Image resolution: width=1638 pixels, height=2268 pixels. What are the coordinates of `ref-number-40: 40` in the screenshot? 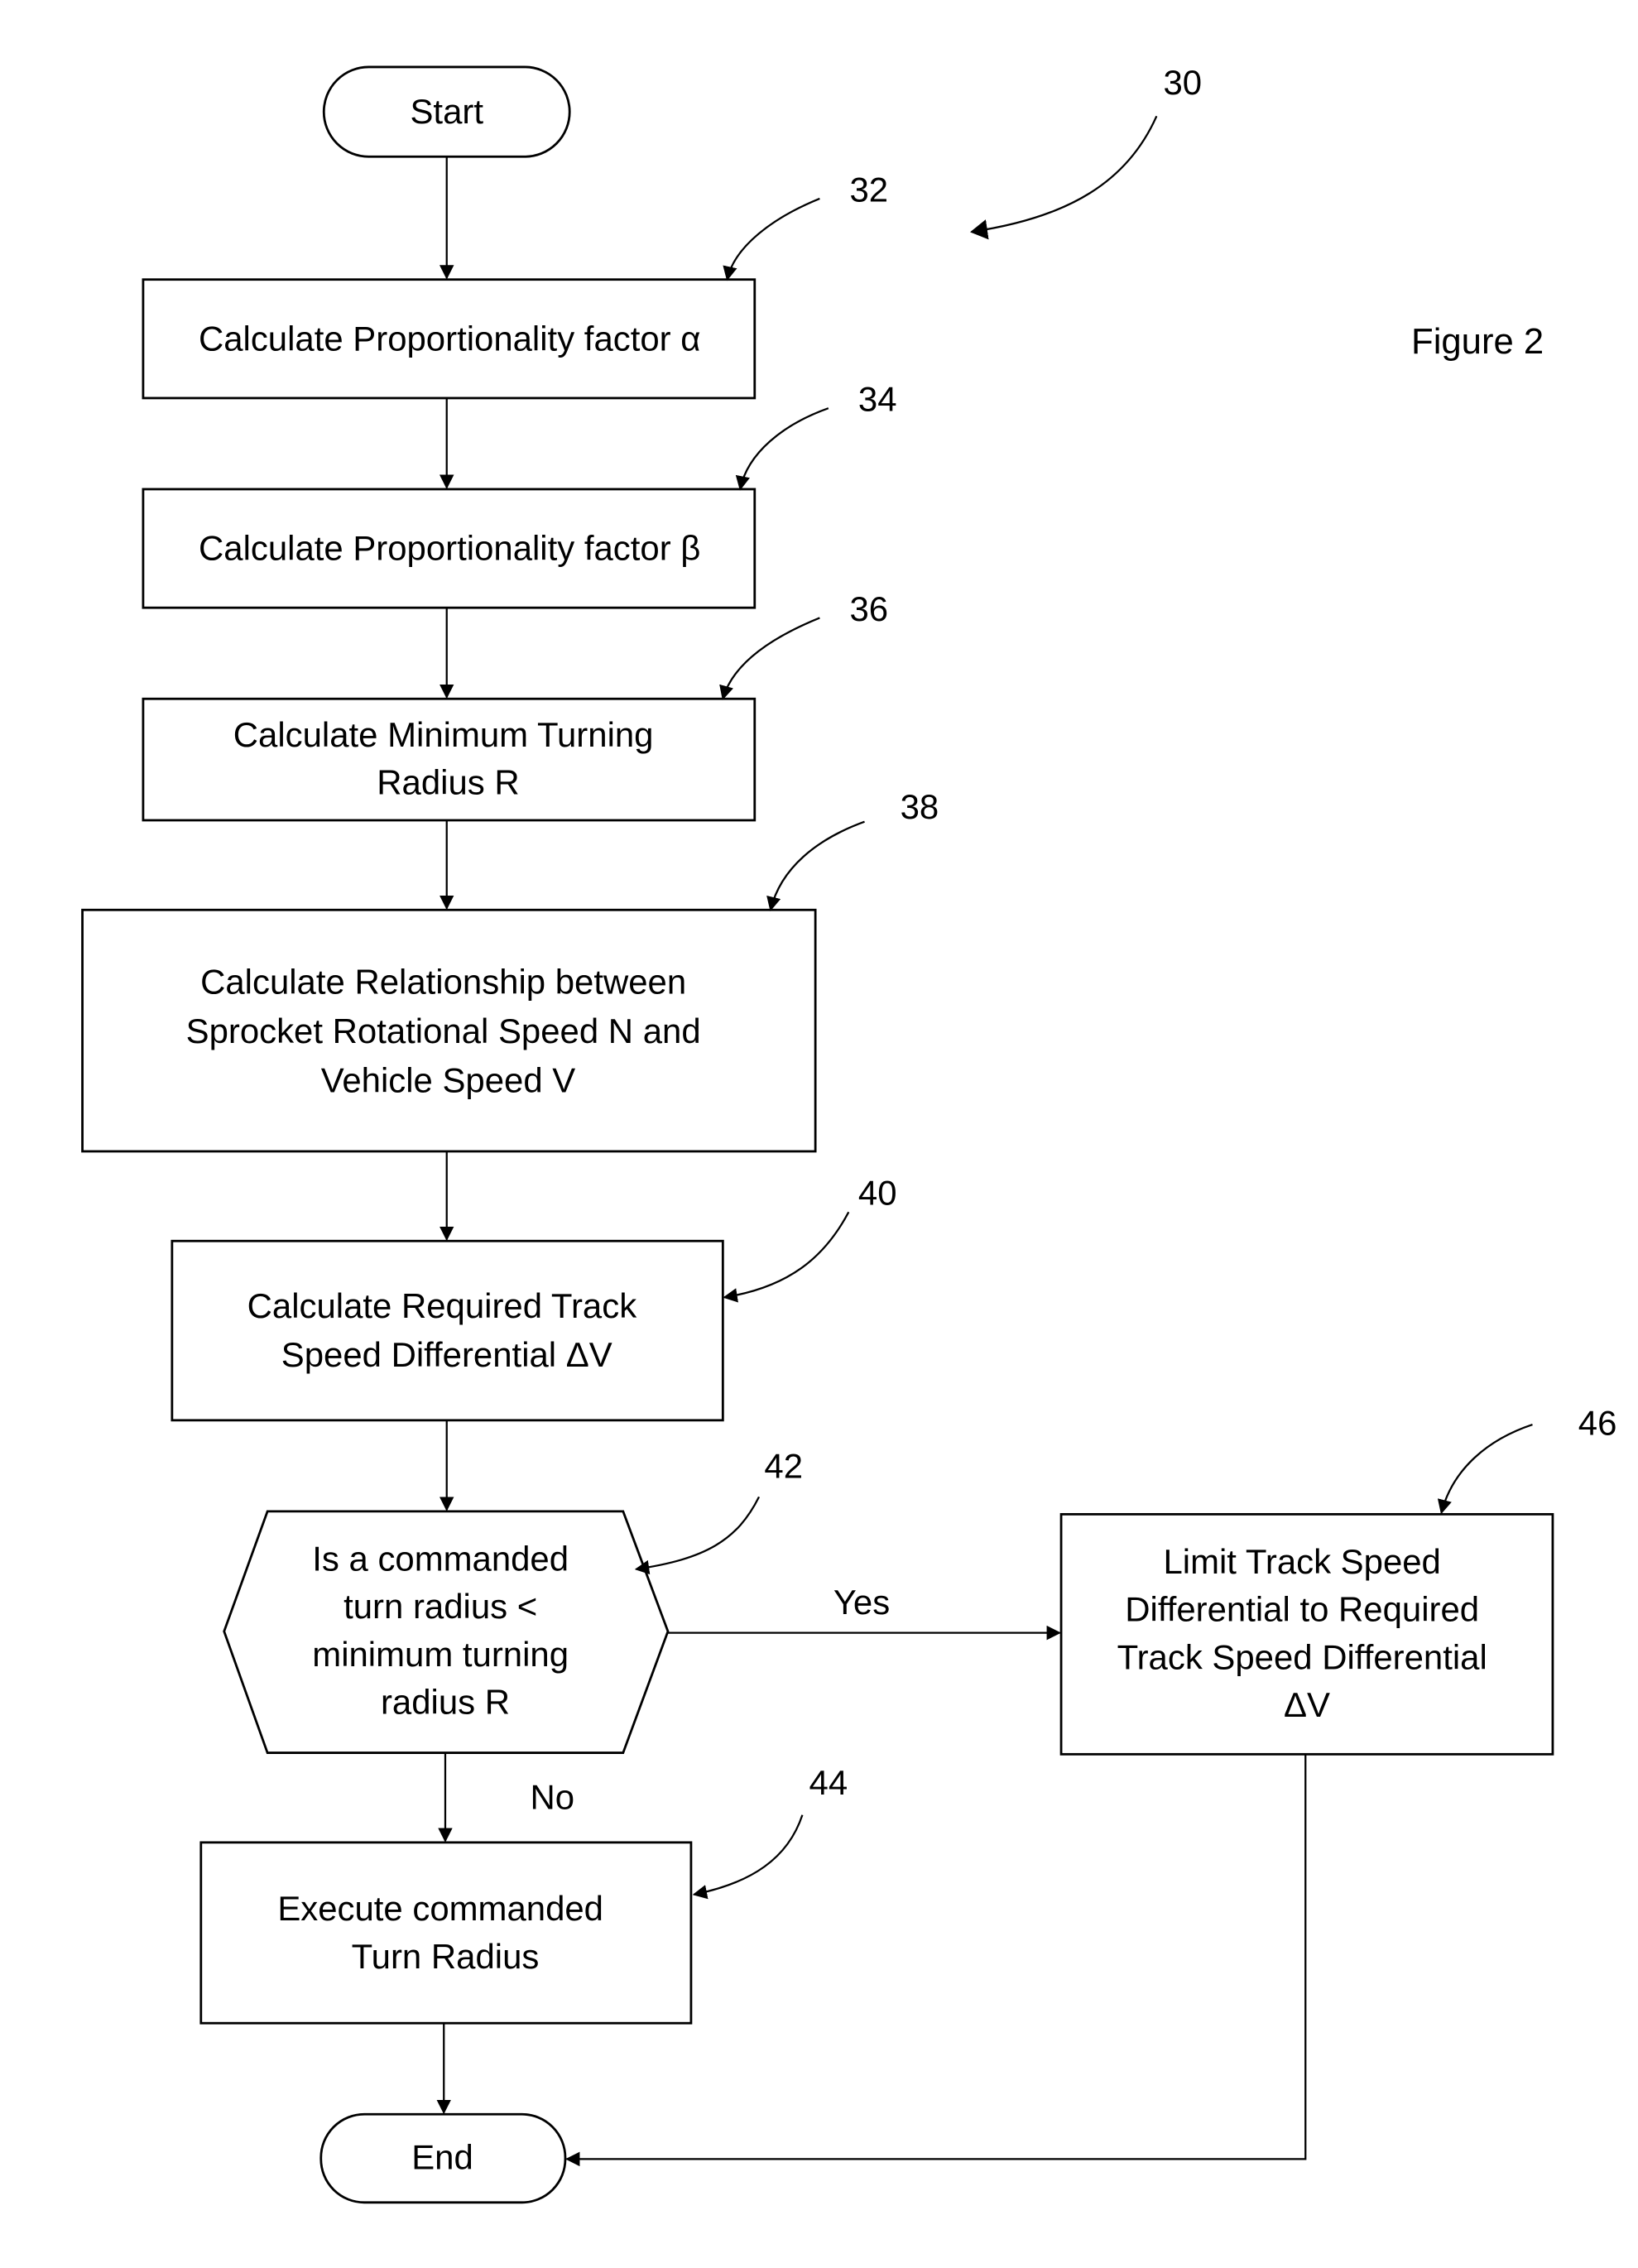 It's located at (877, 1193).